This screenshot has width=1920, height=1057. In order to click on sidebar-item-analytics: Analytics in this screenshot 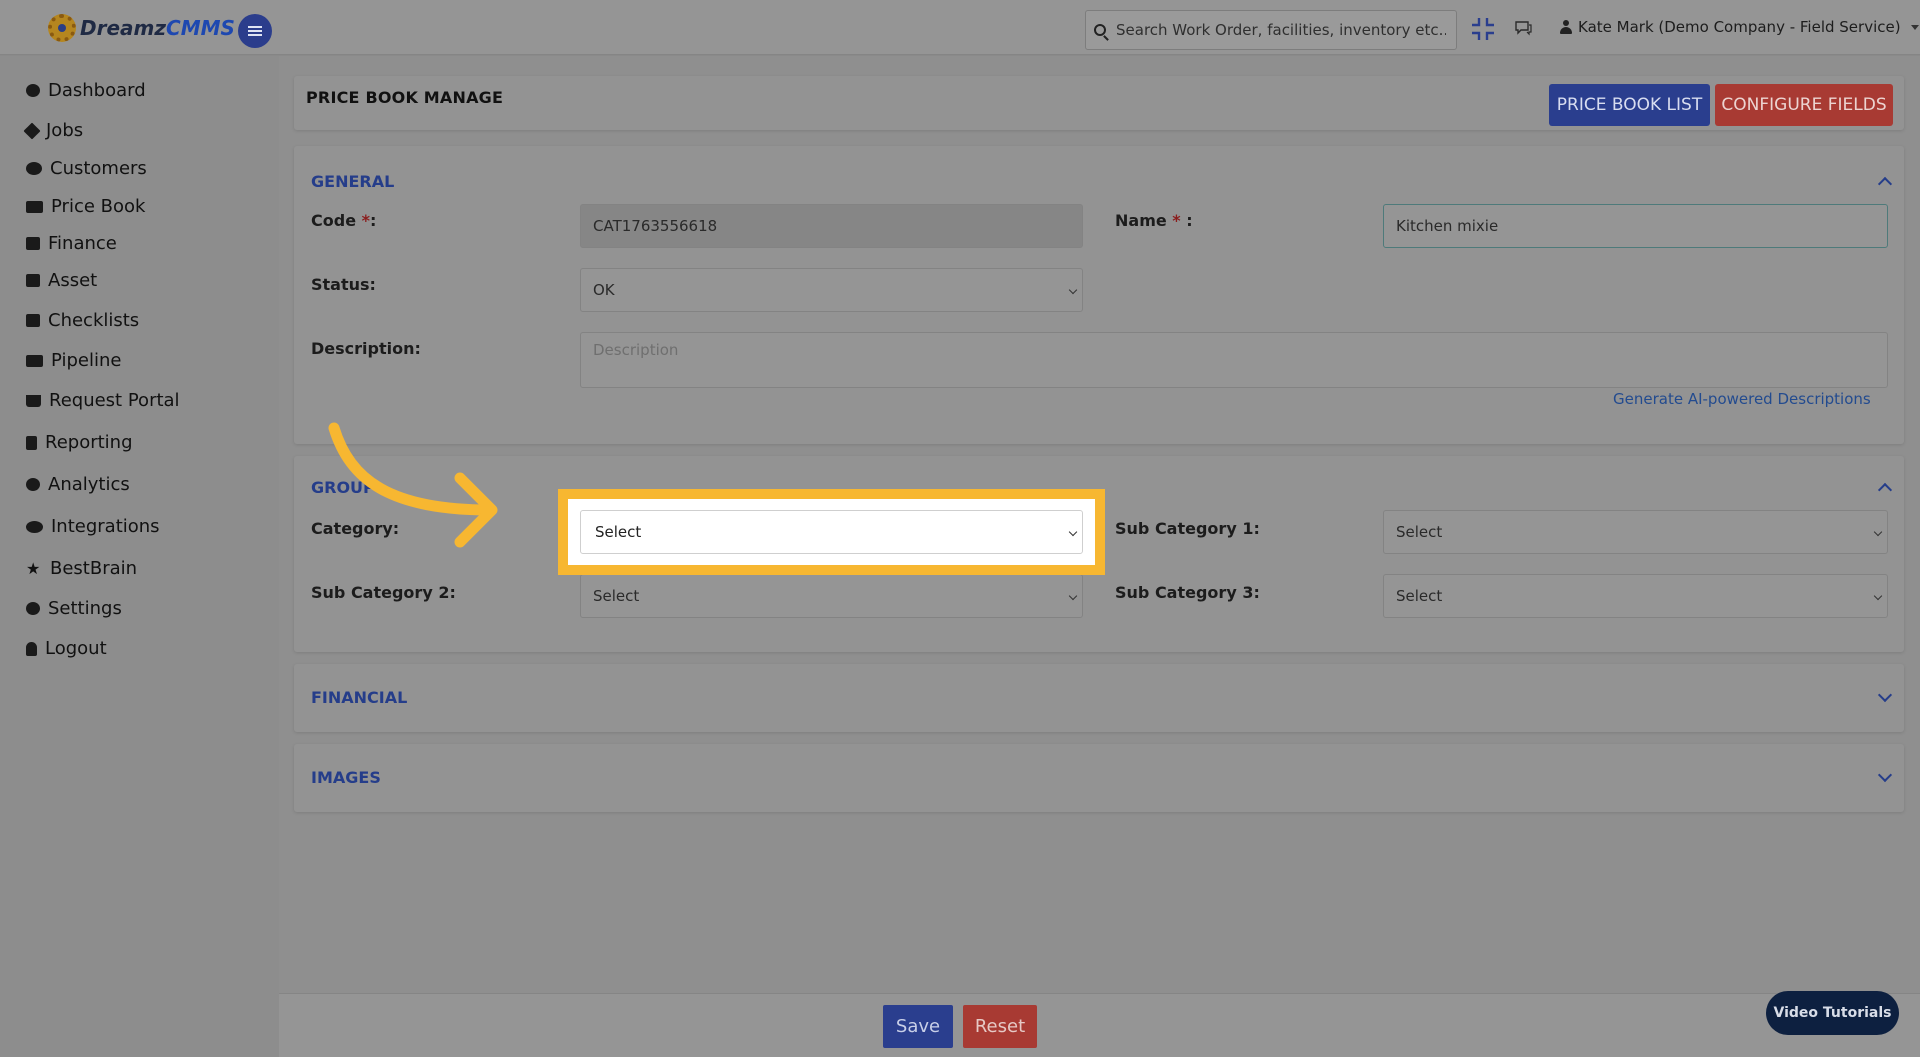, I will do `click(78, 484)`.